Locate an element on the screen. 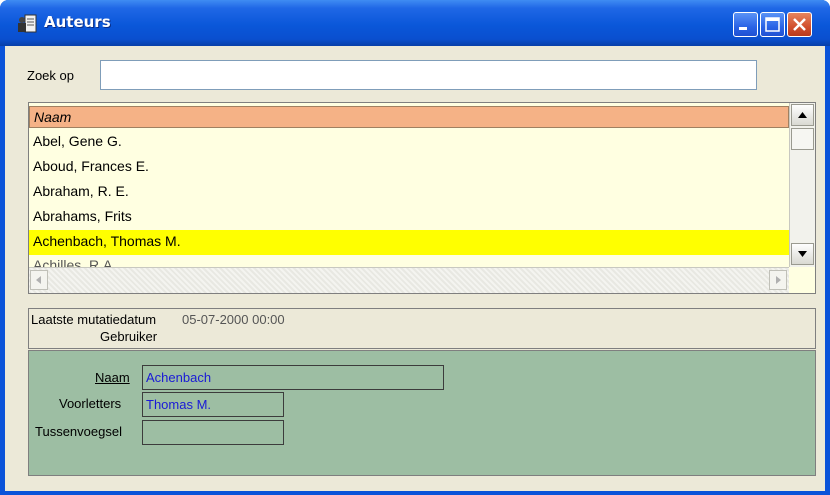  list-item: Abel, Gene G. is located at coordinates (409, 142).